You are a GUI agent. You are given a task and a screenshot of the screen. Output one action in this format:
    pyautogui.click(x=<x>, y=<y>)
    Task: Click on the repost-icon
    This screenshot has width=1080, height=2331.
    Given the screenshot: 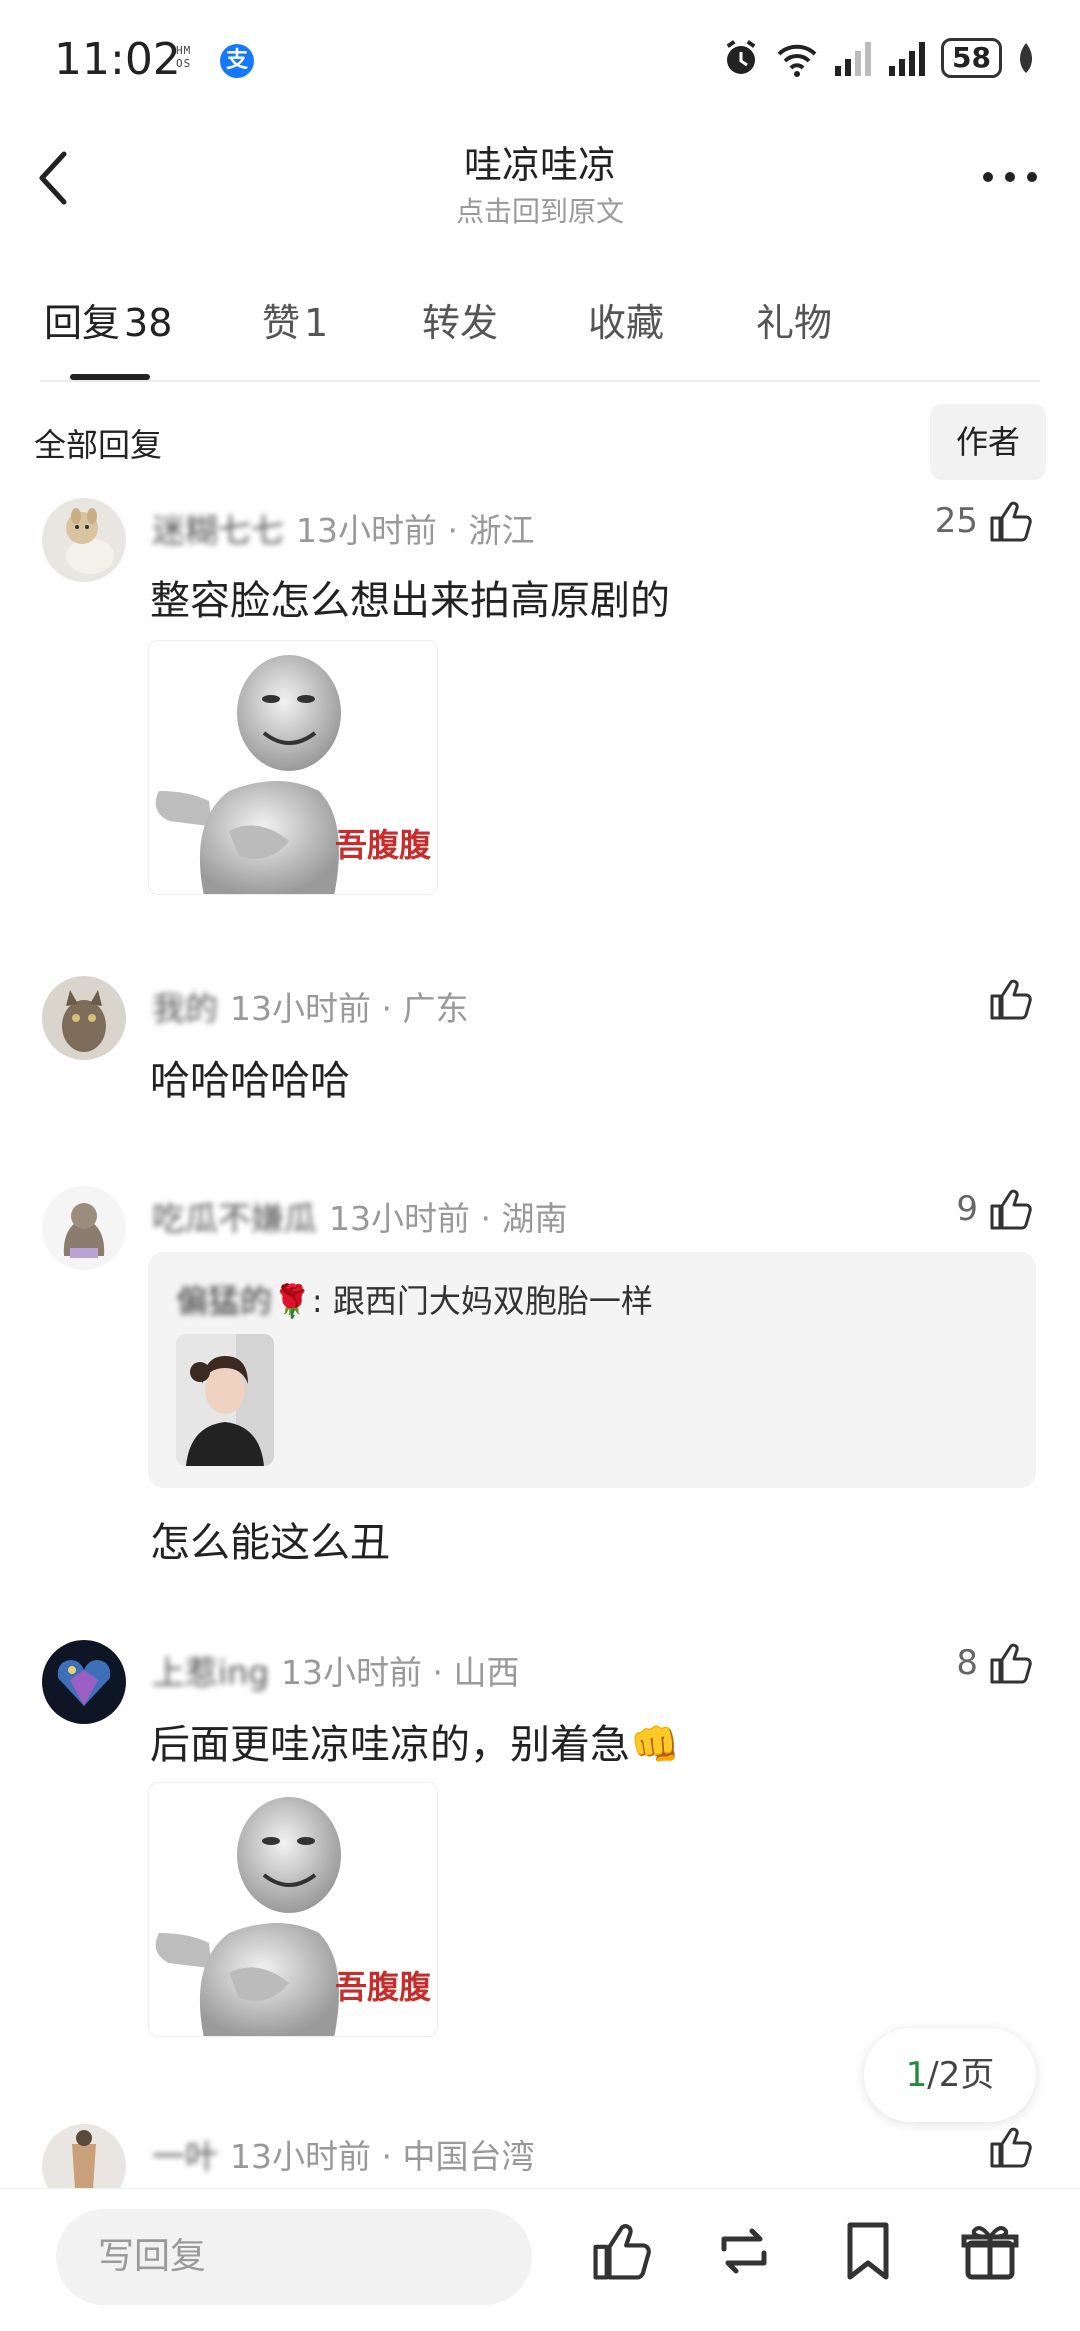 What is the action you would take?
    pyautogui.click(x=744, y=2251)
    